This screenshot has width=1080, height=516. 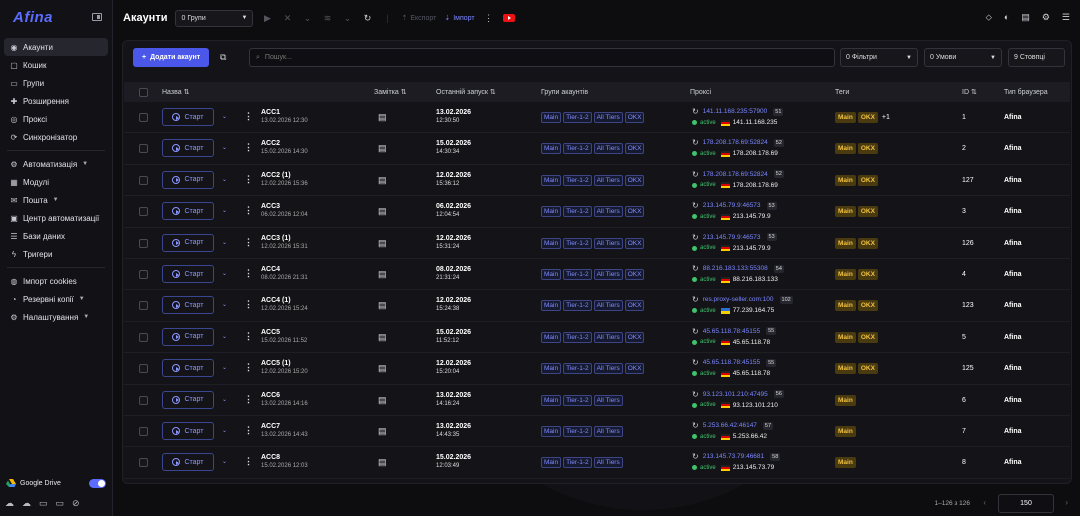 I want to click on account-name-cell: ACC1 13.02.2026 12:30, so click(x=284, y=116).